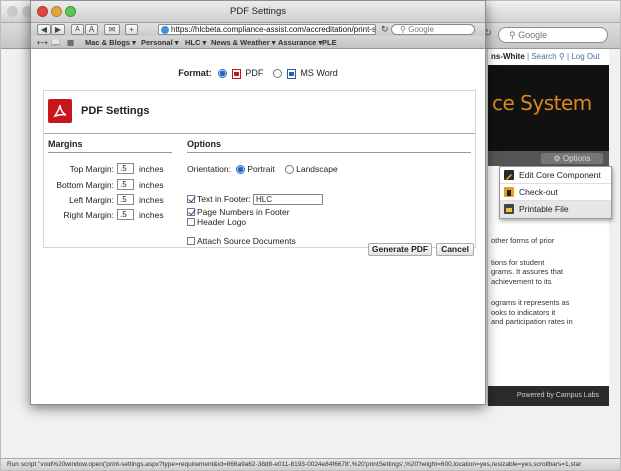 The width and height of the screenshot is (621, 471). What do you see at coordinates (533, 35) in the screenshot?
I see `back-search-placeholder: Google` at bounding box center [533, 35].